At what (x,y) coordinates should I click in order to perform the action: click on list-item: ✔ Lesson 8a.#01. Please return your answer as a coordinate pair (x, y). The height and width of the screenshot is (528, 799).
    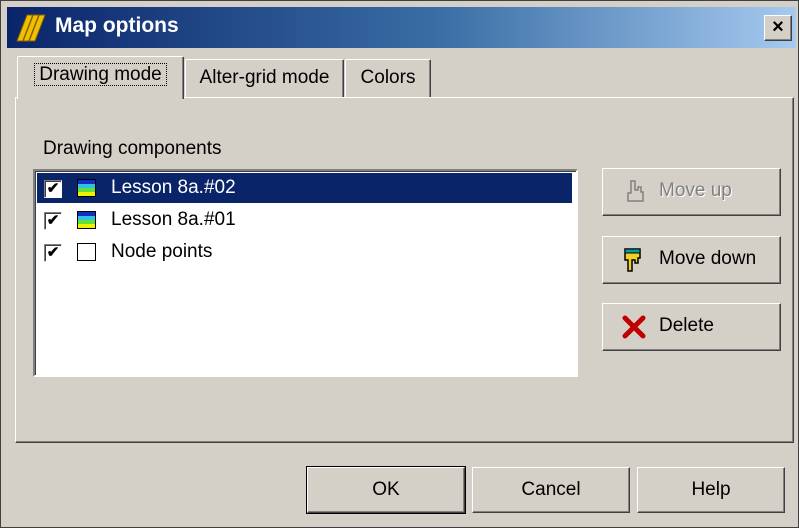
    Looking at the image, I should click on (304, 220).